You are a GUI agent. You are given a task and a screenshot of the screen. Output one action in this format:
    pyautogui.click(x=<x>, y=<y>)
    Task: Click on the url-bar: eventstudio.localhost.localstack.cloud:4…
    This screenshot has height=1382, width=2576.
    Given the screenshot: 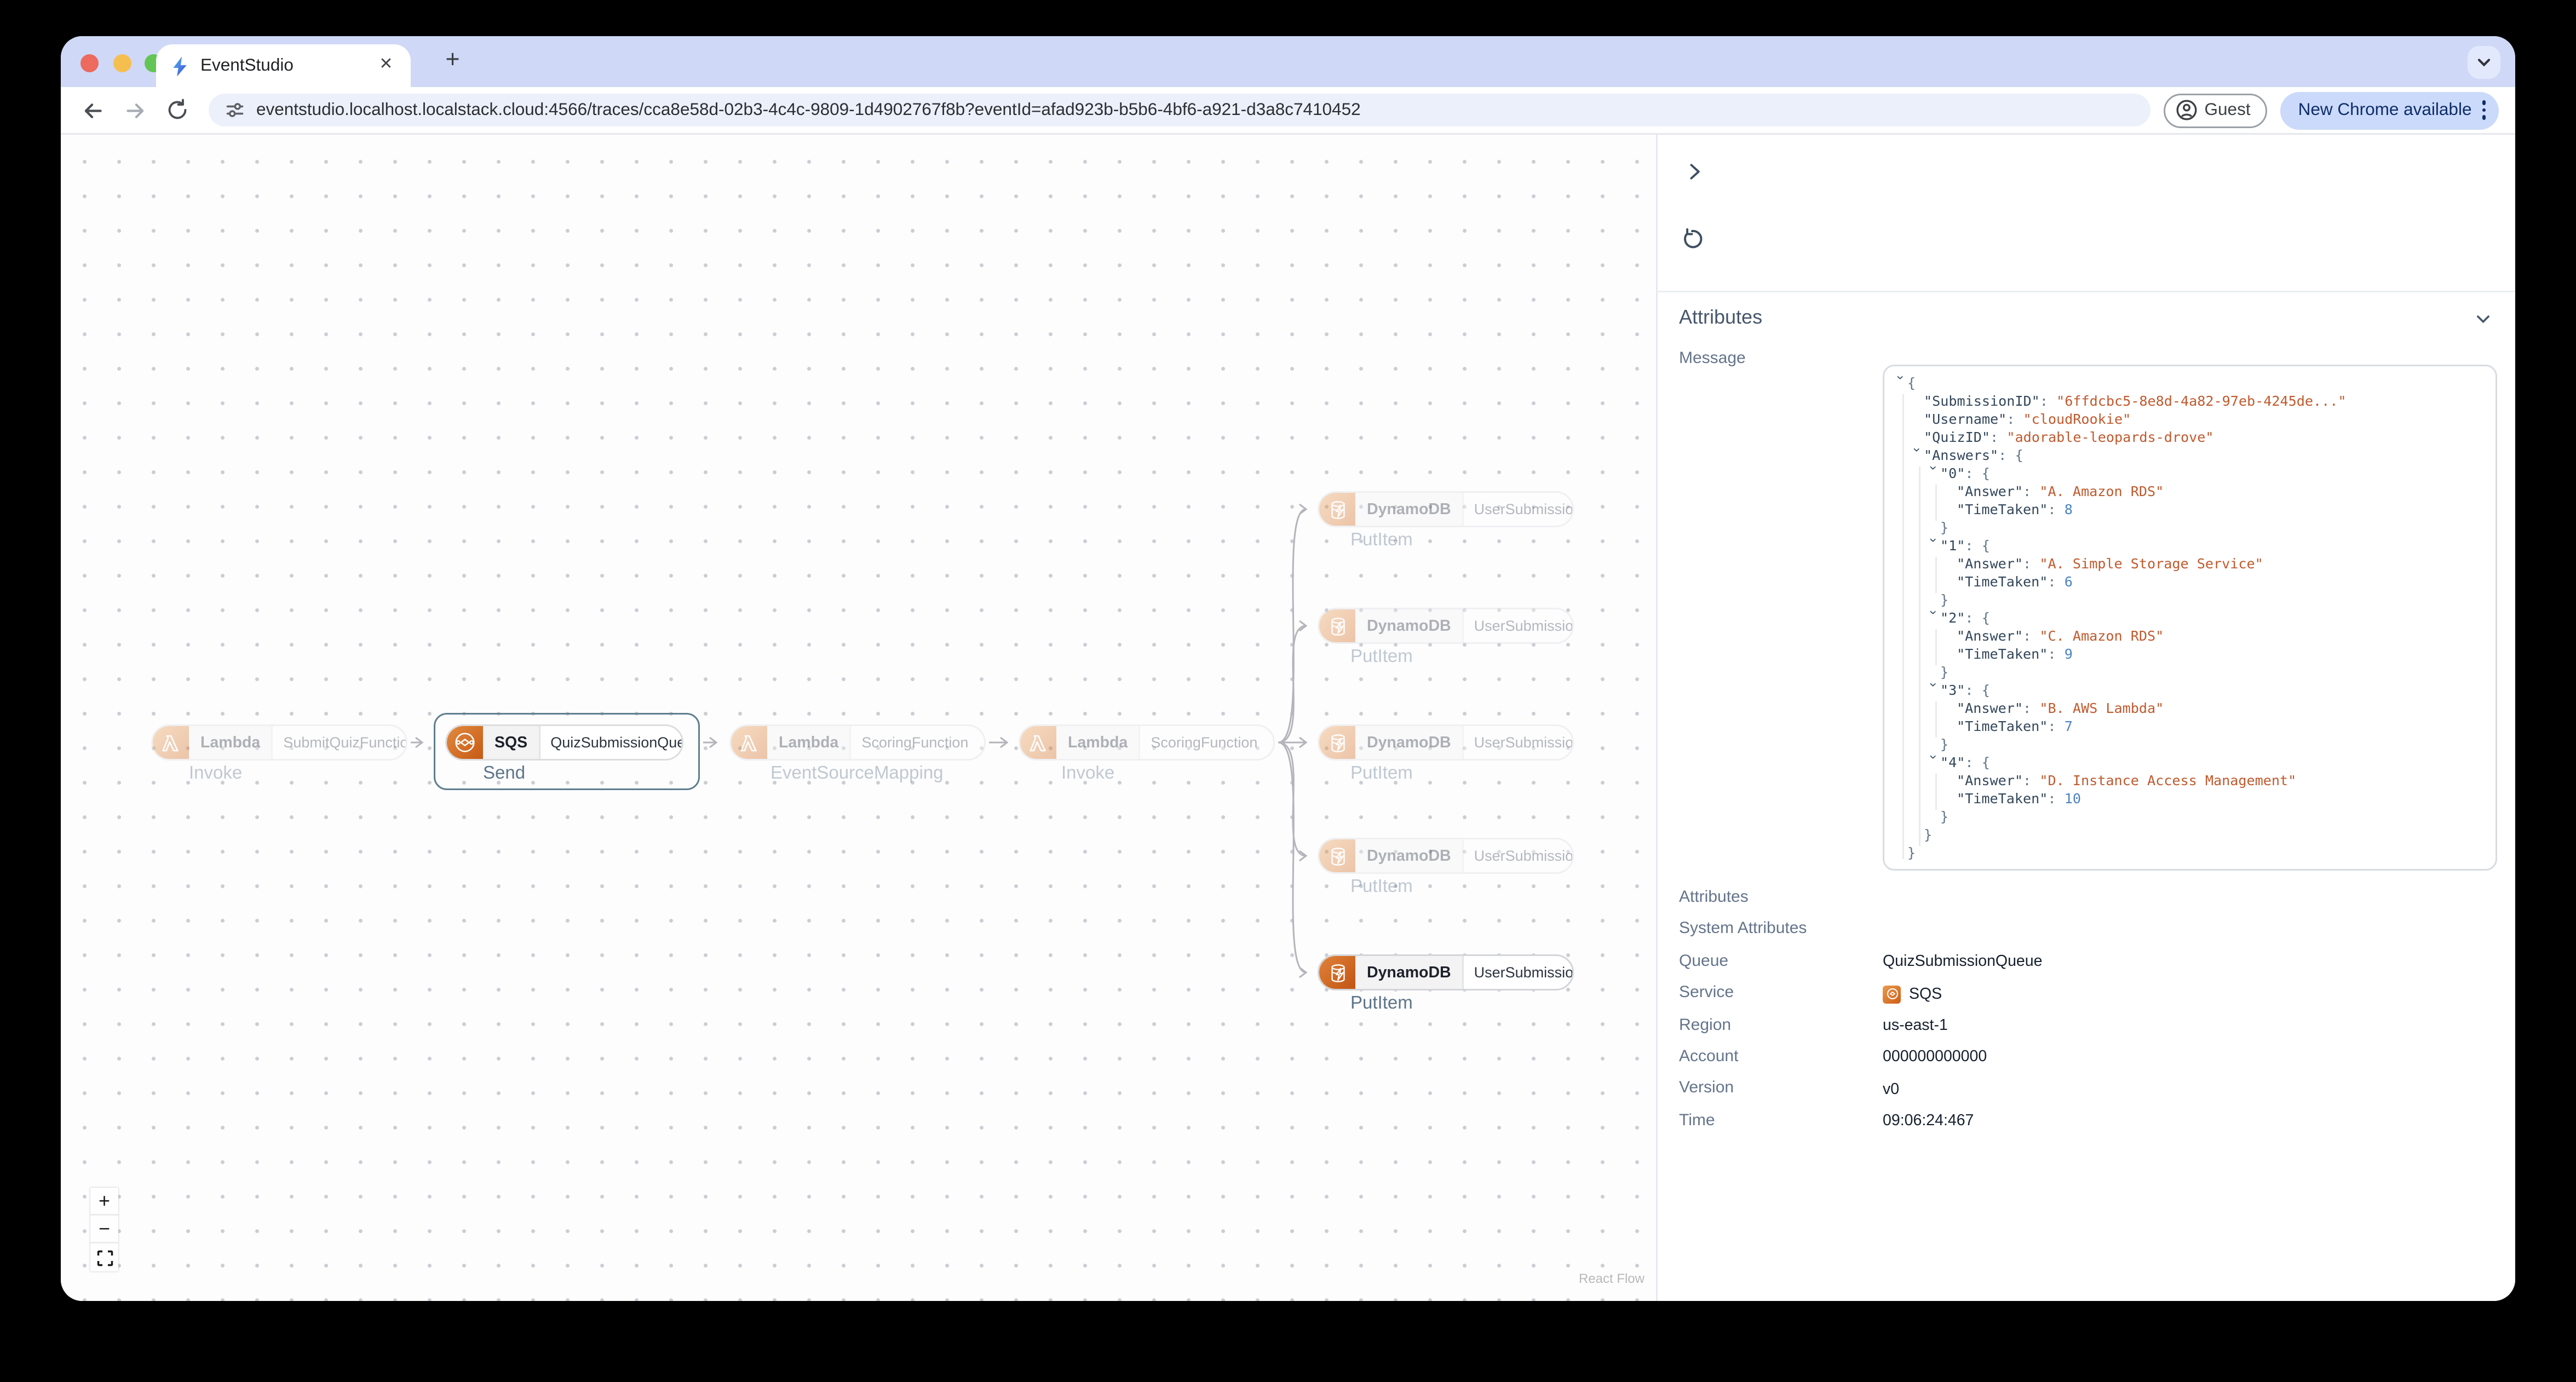 What is the action you would take?
    pyautogui.click(x=1179, y=110)
    